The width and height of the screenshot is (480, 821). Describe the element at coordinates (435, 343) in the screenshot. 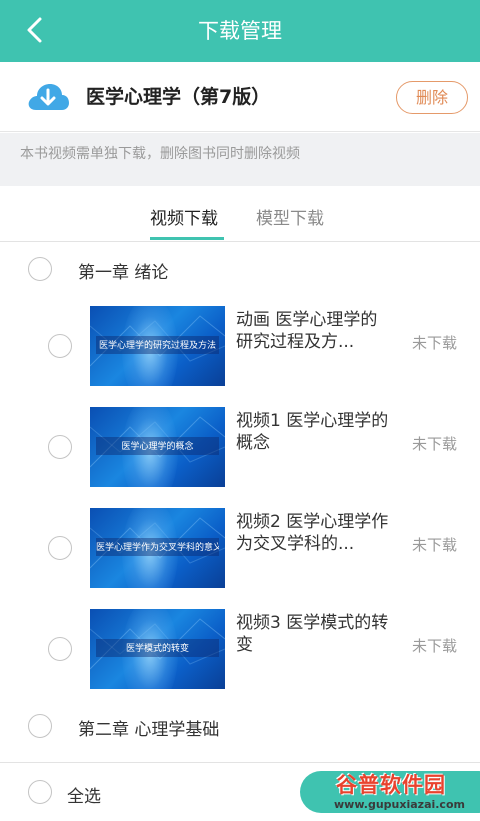

I see `video-1-status: 未下载` at that location.